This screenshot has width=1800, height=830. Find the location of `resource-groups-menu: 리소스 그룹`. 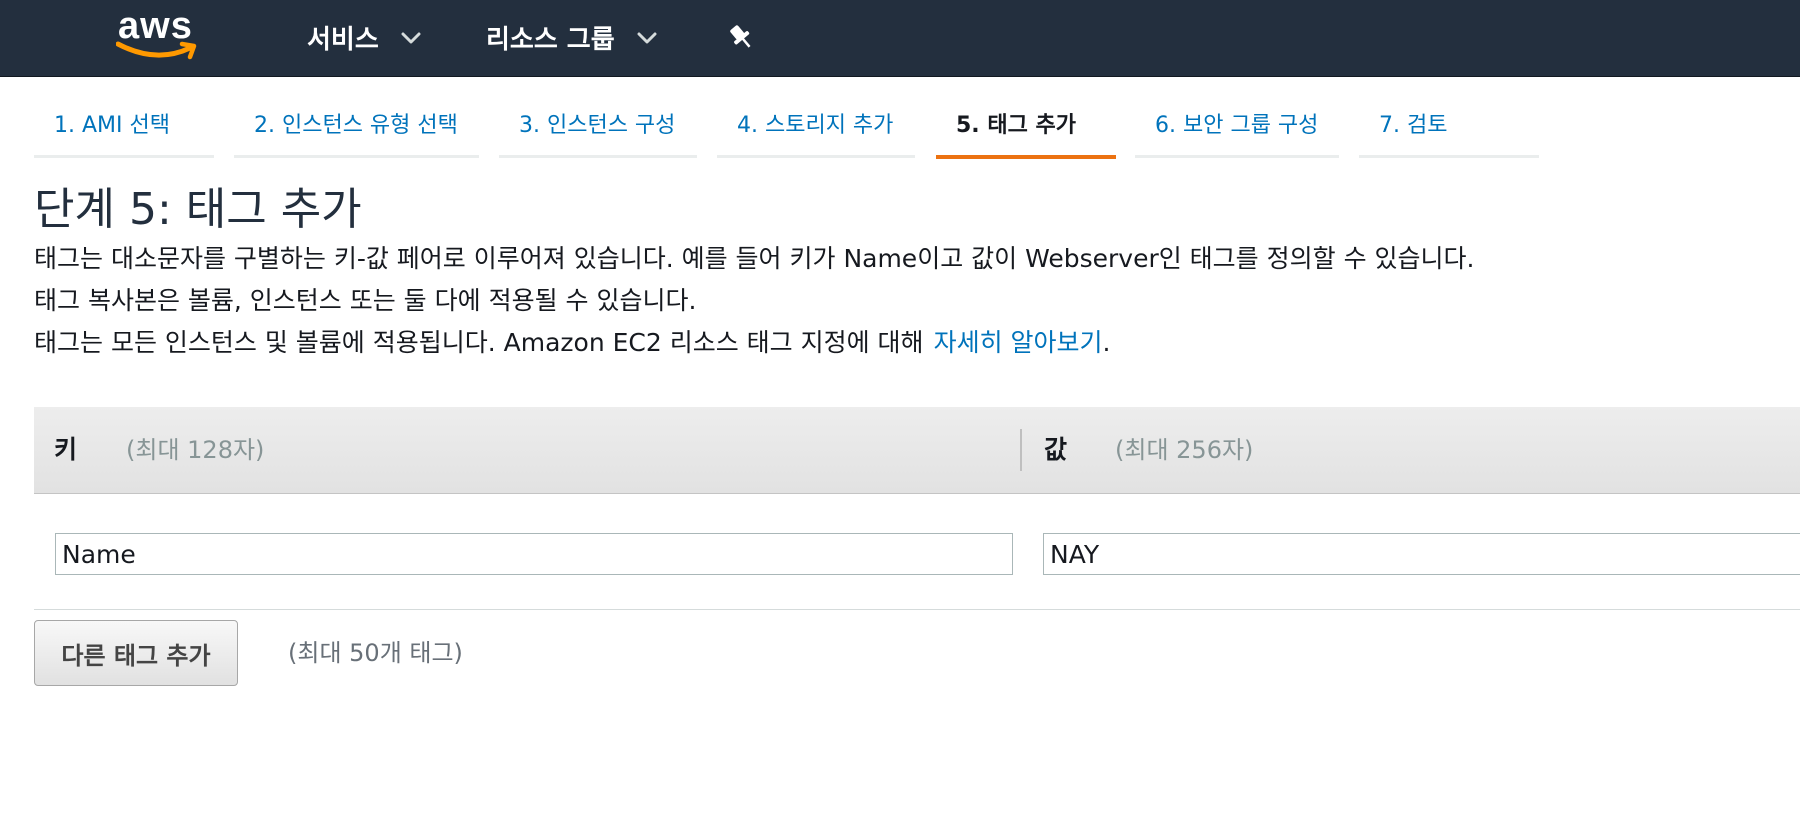

resource-groups-menu: 리소스 그룹 is located at coordinates (571, 37).